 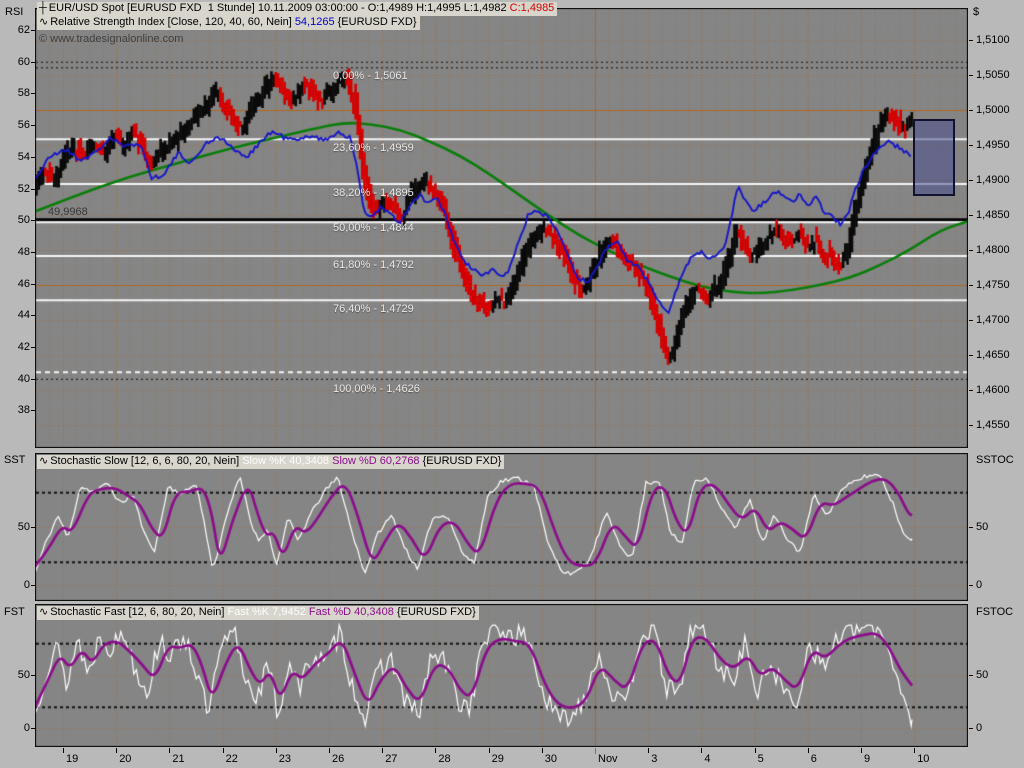 I want to click on rsi-axis-tick-label: 60, so click(x=23, y=61).